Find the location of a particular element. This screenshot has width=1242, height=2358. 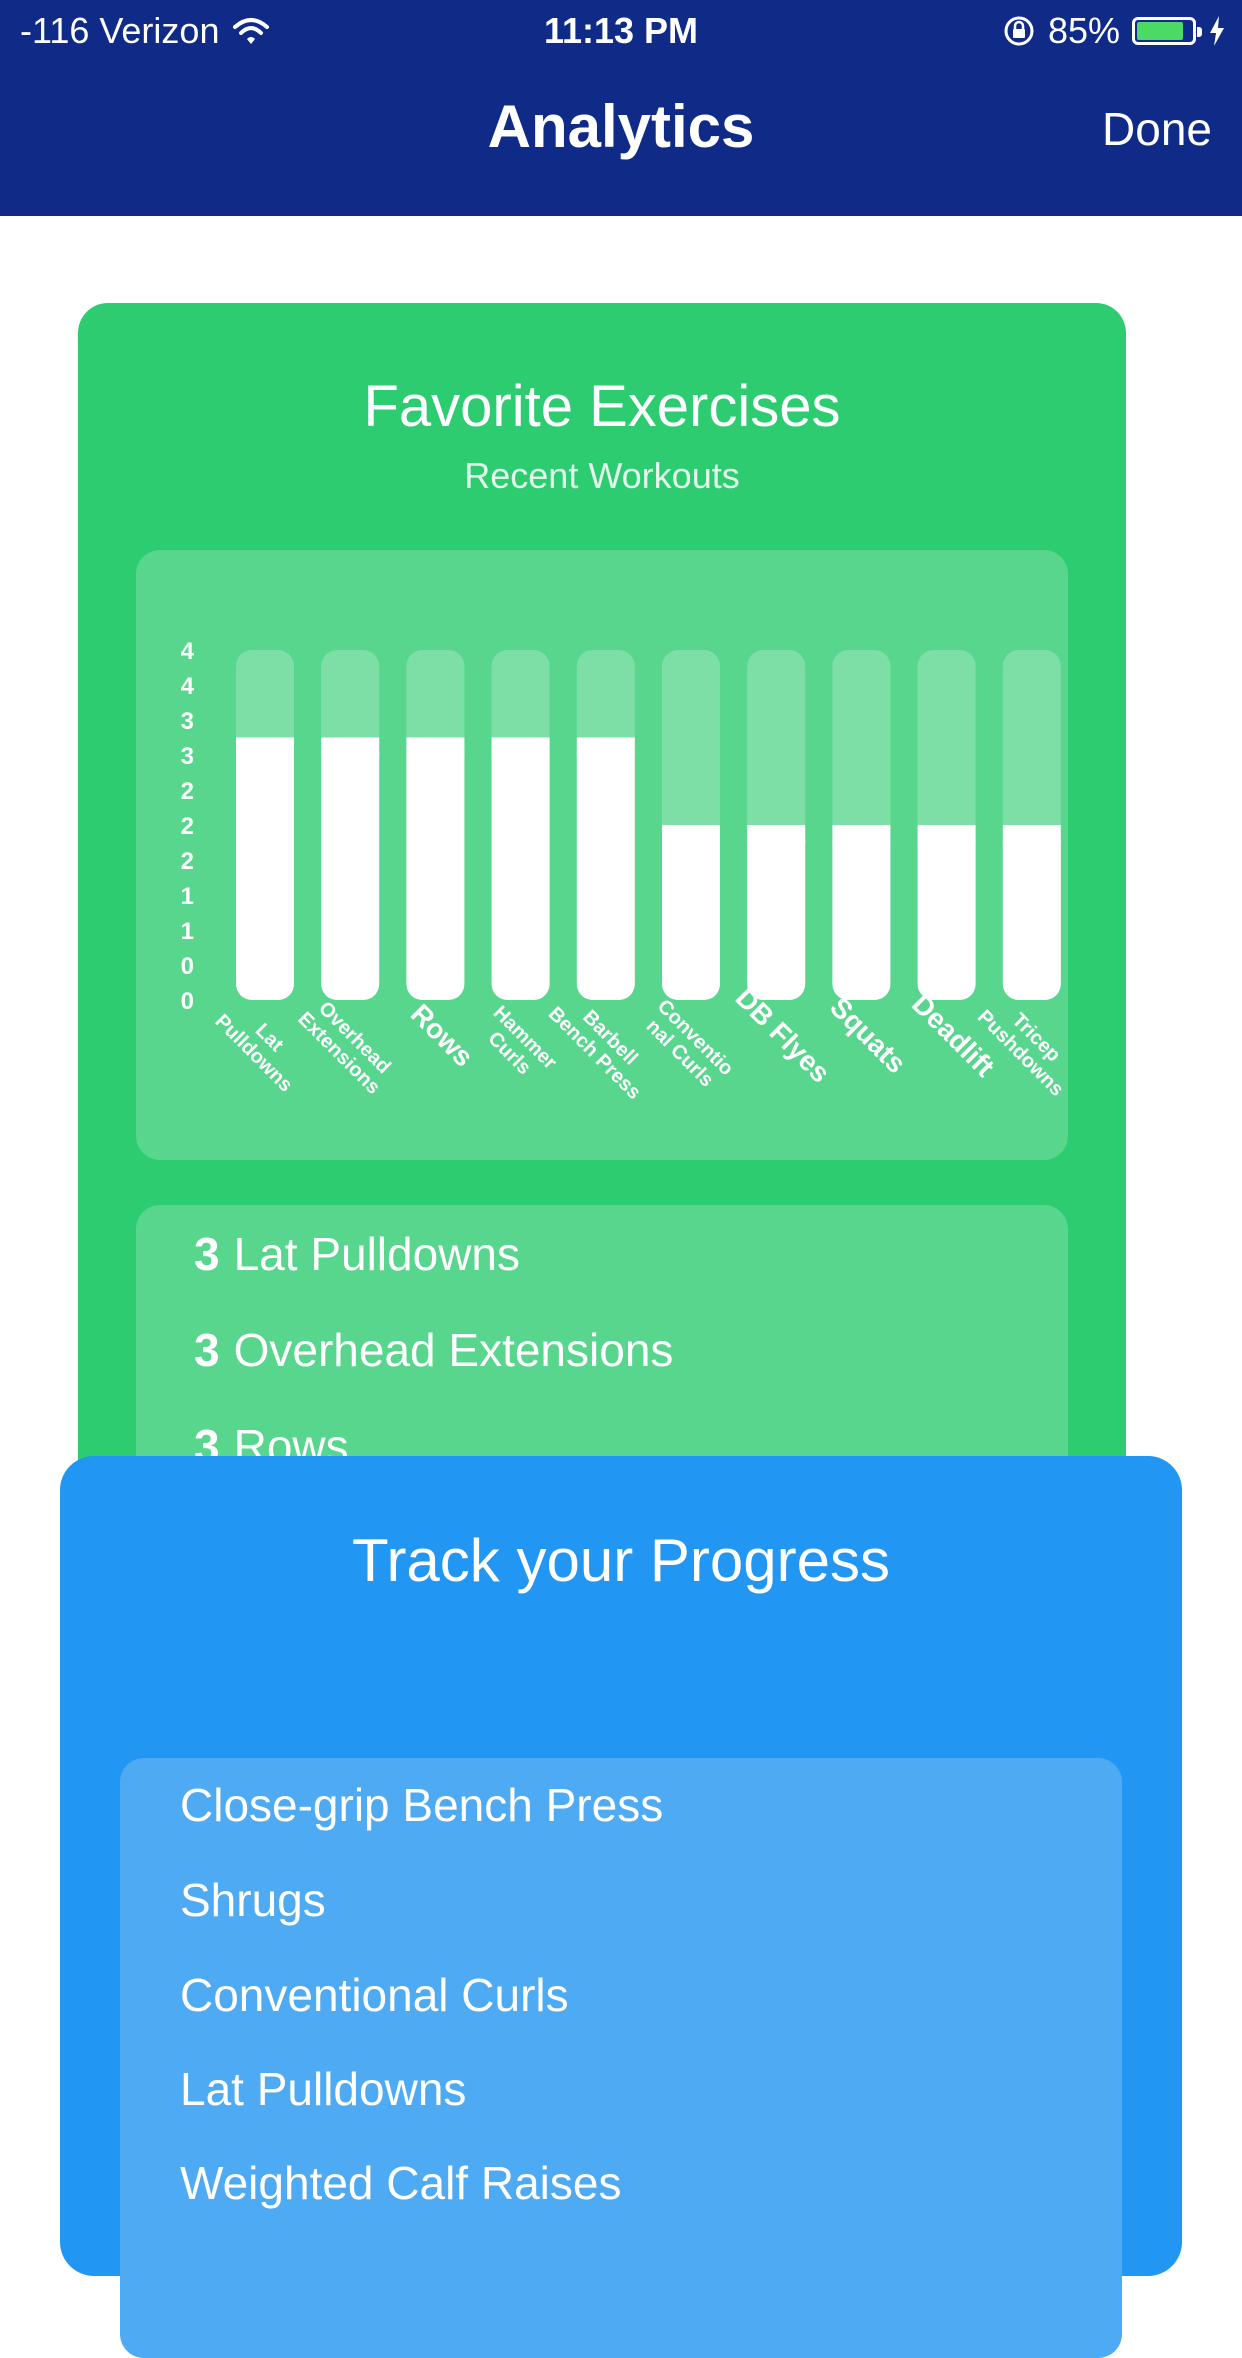

list-item: Conventional Curls is located at coordinates (374, 1995).